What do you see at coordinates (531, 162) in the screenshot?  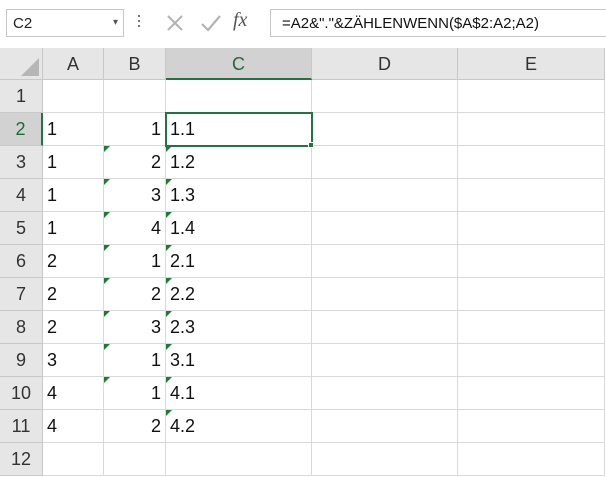 I see `cell-e3` at bounding box center [531, 162].